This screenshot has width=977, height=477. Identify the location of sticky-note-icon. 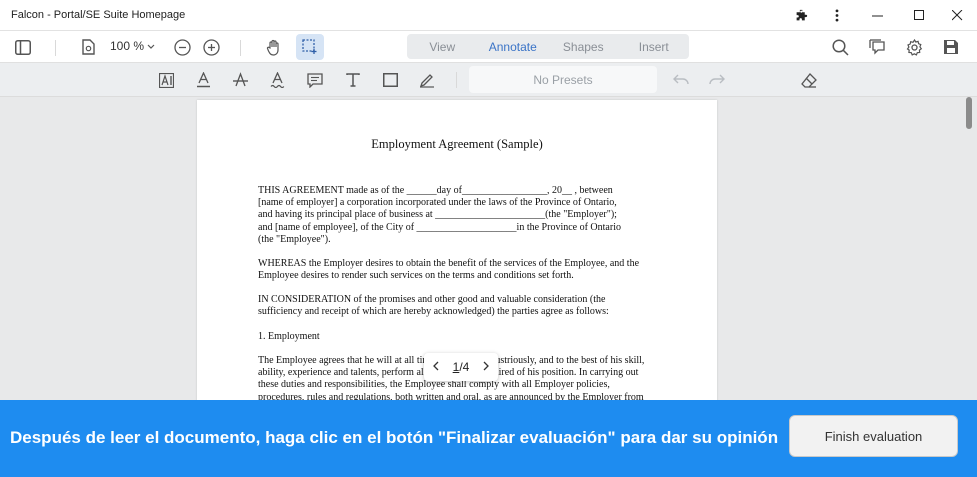
(315, 80).